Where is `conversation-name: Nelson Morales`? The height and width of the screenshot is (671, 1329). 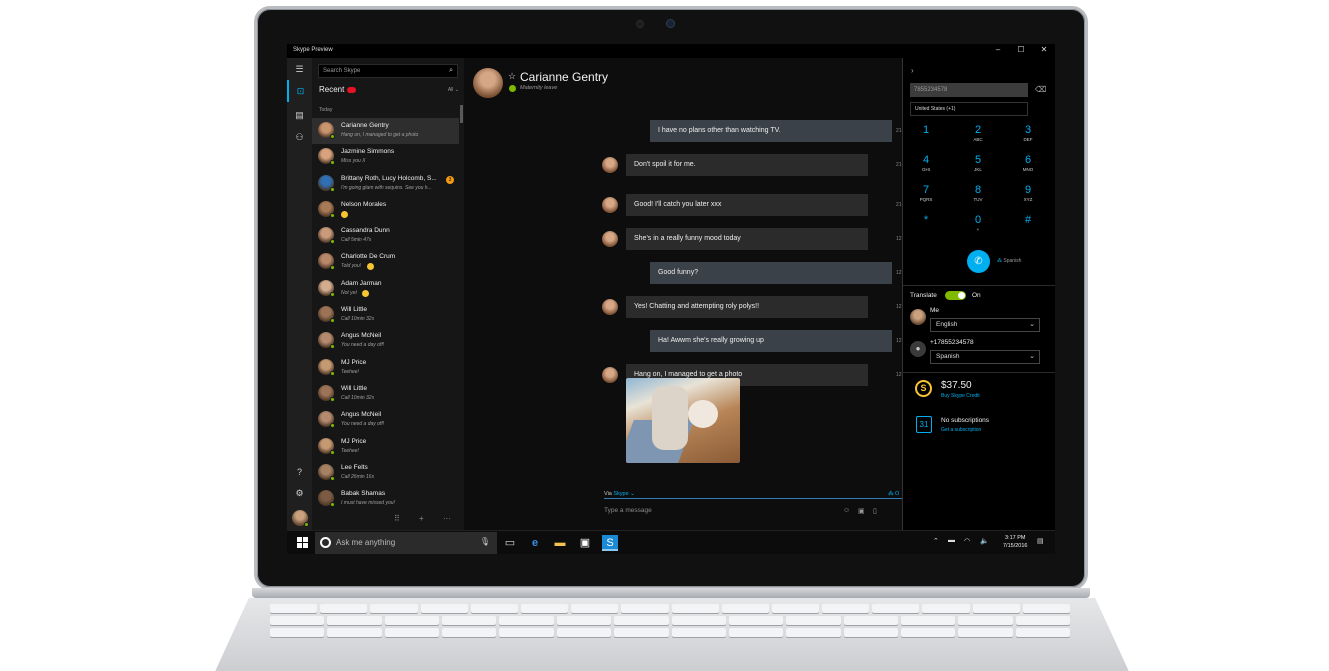 conversation-name: Nelson Morales is located at coordinates (364, 204).